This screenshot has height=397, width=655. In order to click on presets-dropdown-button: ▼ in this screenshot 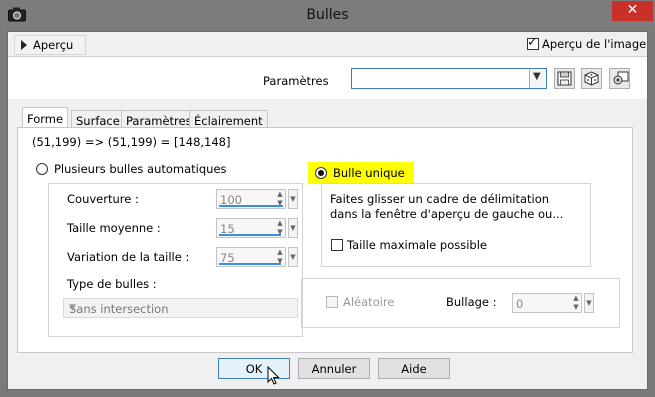, I will do `click(537, 78)`.